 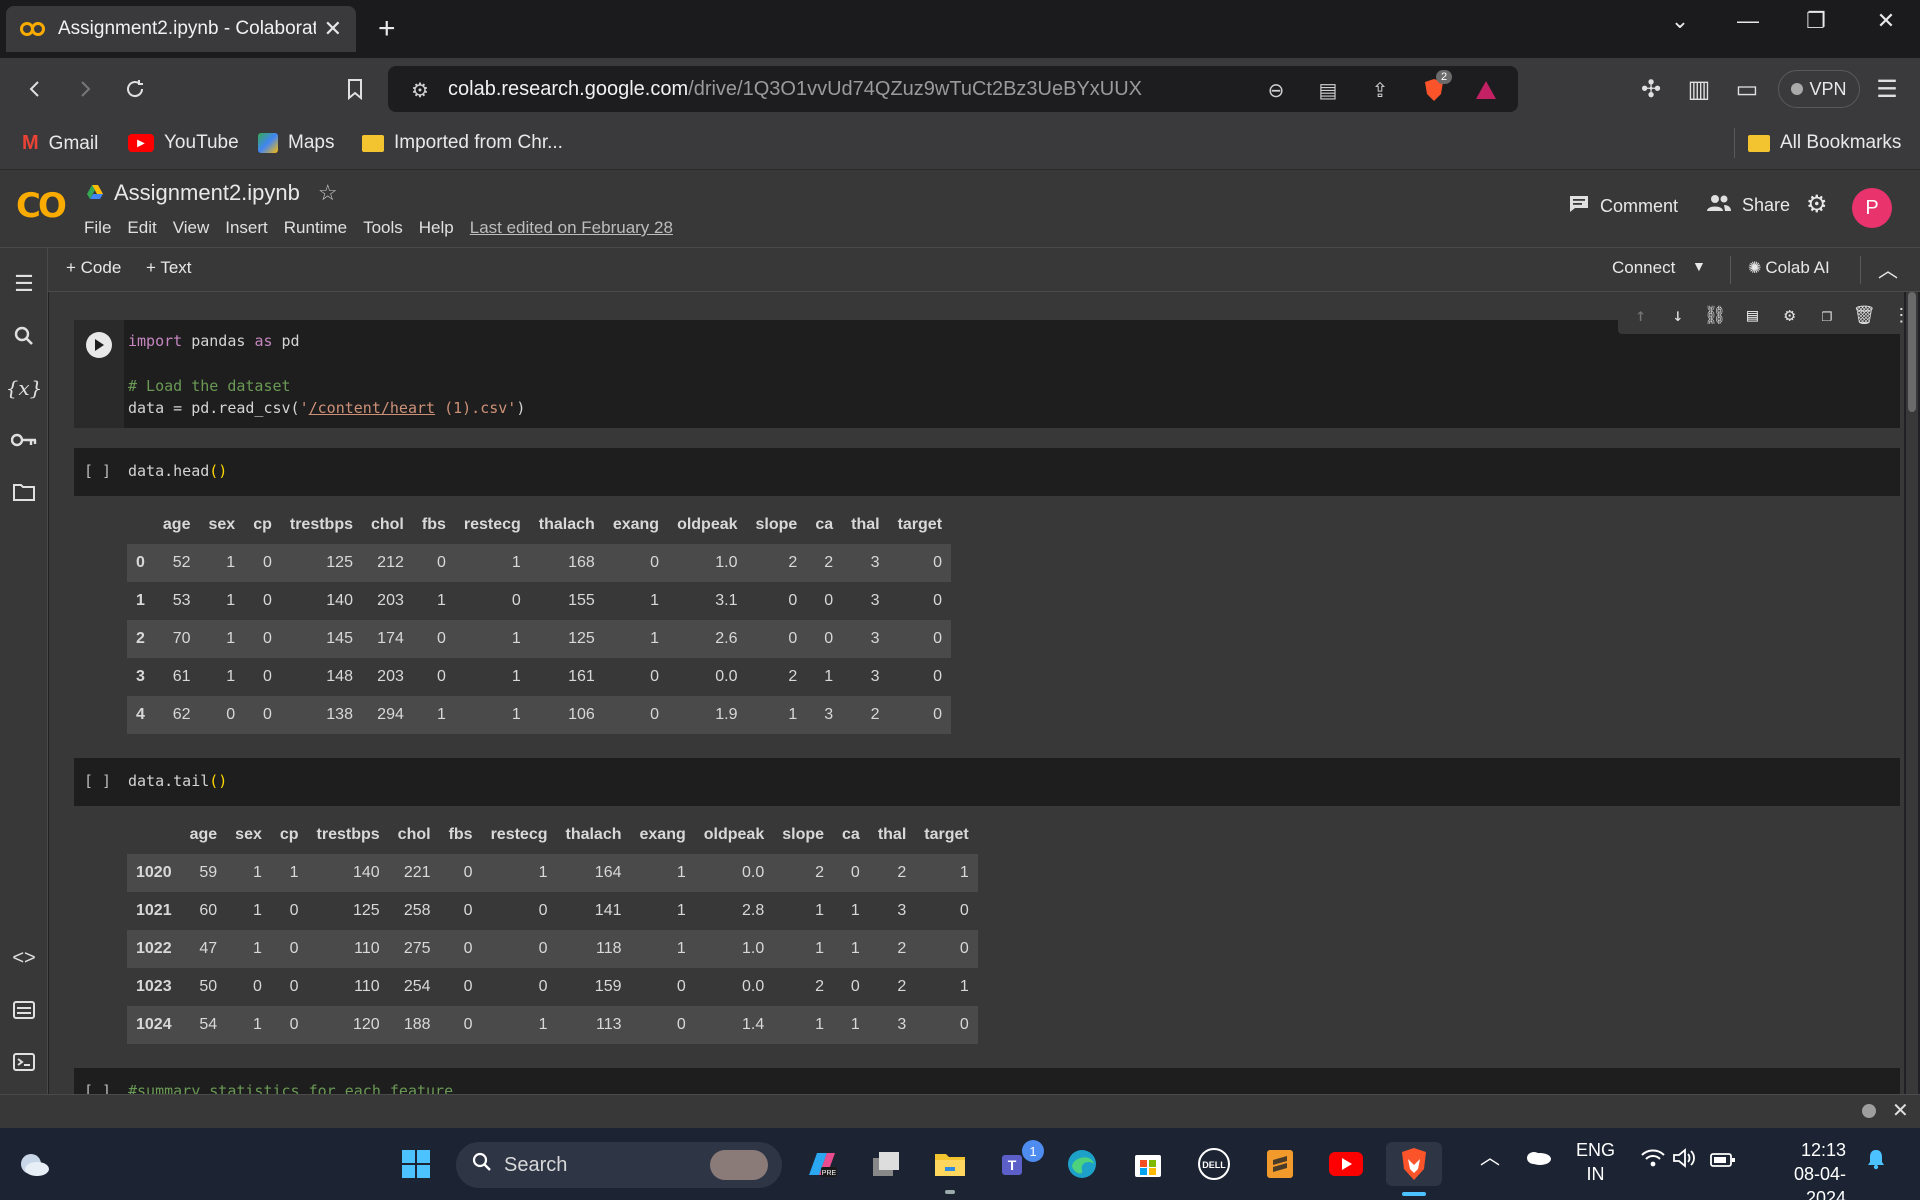 I want to click on notification-bell-icon, so click(x=1876, y=1162).